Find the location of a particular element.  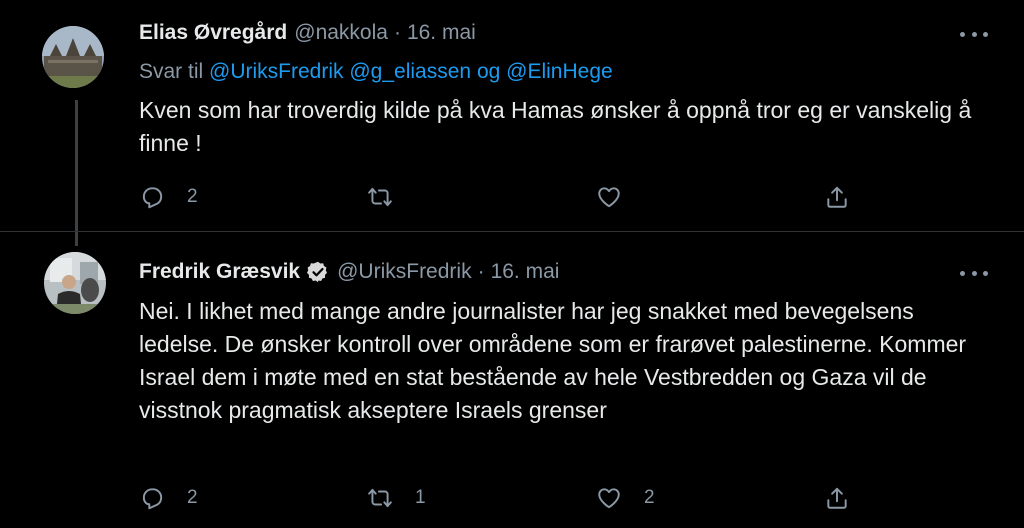

reply-button: 2 is located at coordinates (168, 498).